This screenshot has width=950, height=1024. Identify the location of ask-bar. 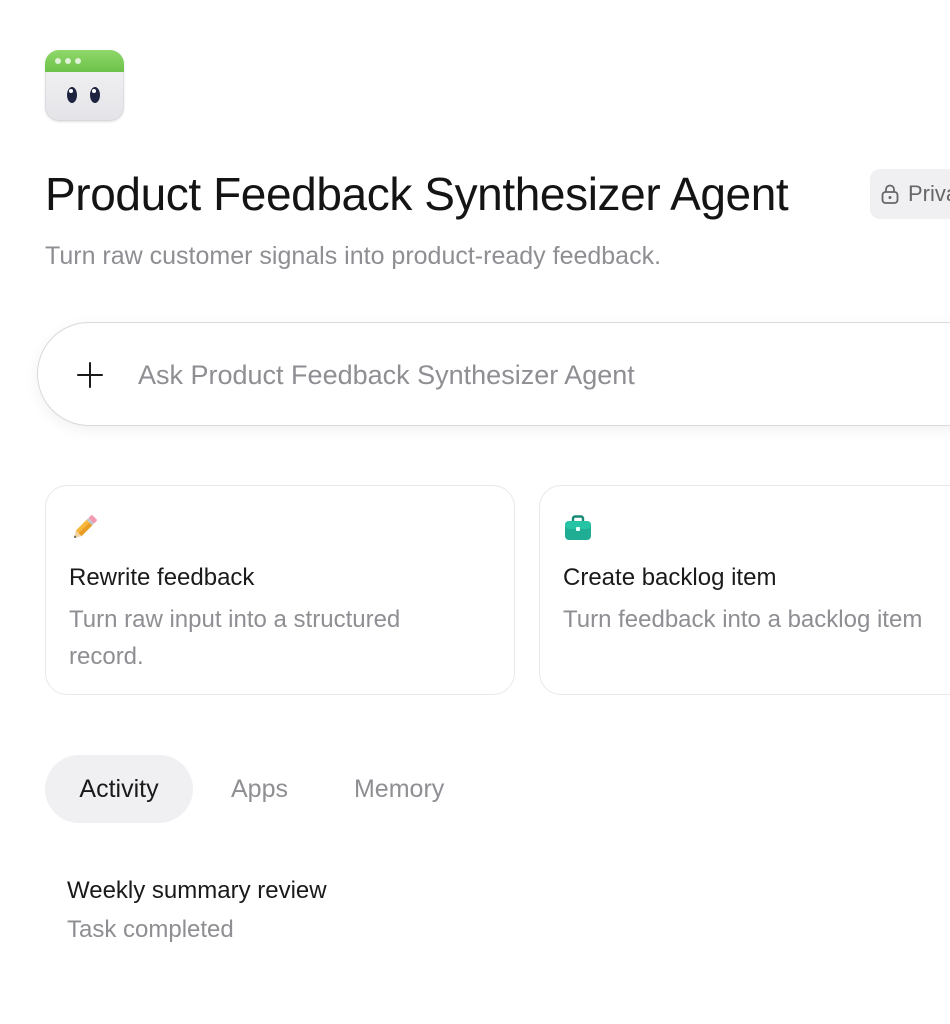
(493, 374).